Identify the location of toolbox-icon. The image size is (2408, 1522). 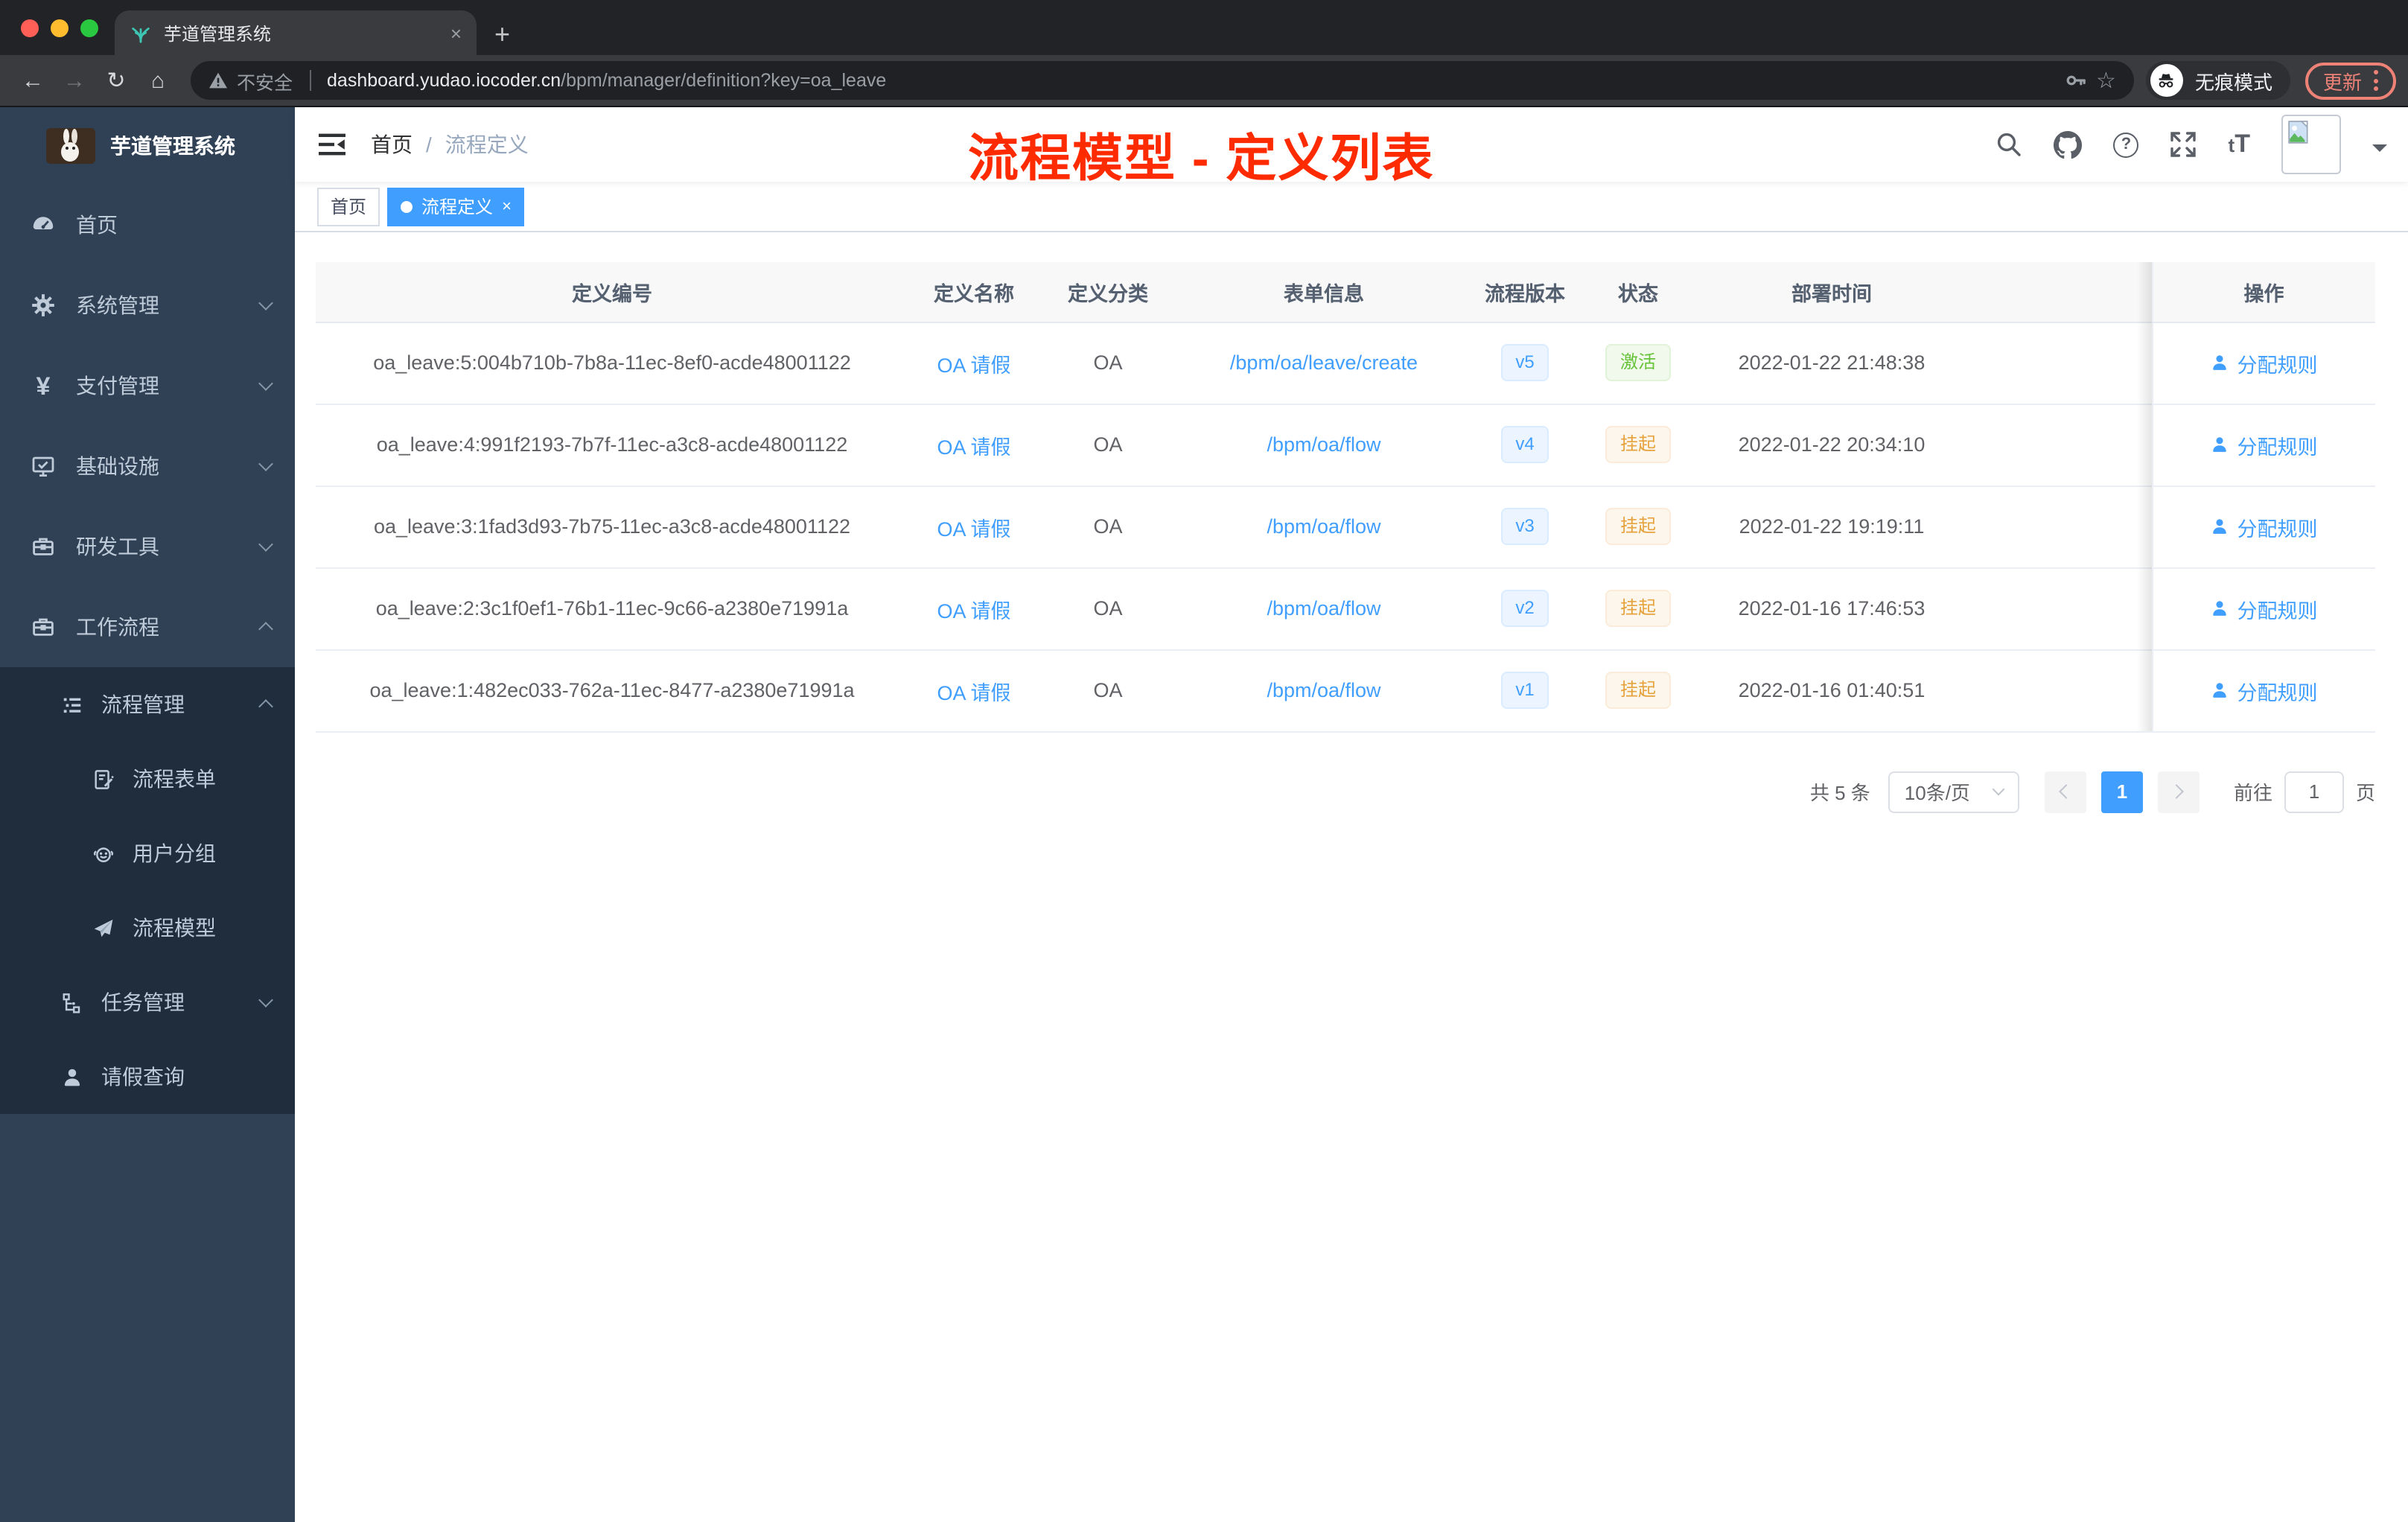
(43, 546).